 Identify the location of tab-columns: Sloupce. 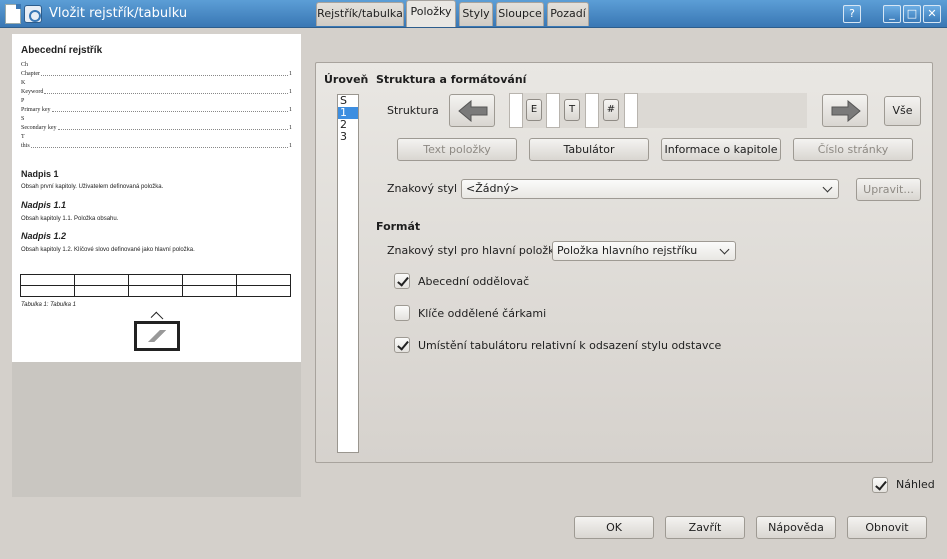
(520, 14).